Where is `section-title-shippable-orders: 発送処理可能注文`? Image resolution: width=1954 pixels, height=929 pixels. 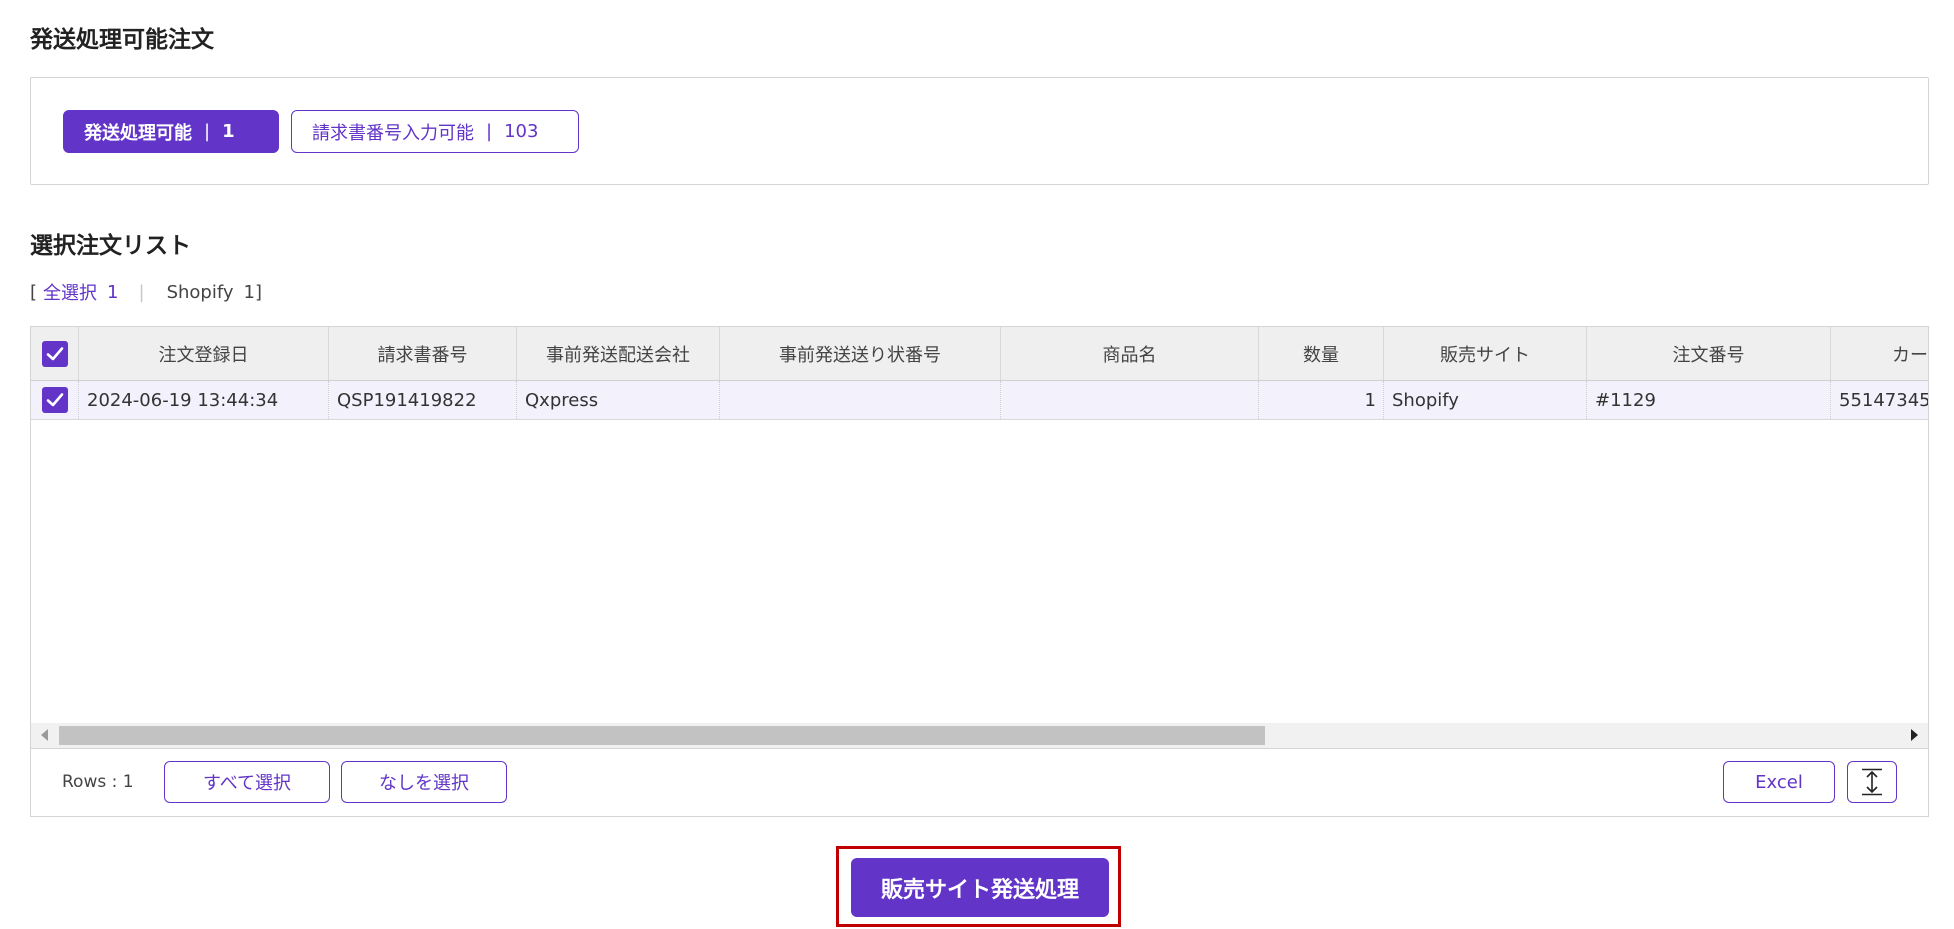
section-title-shippable-orders: 発送処理可能注文 is located at coordinates (122, 40).